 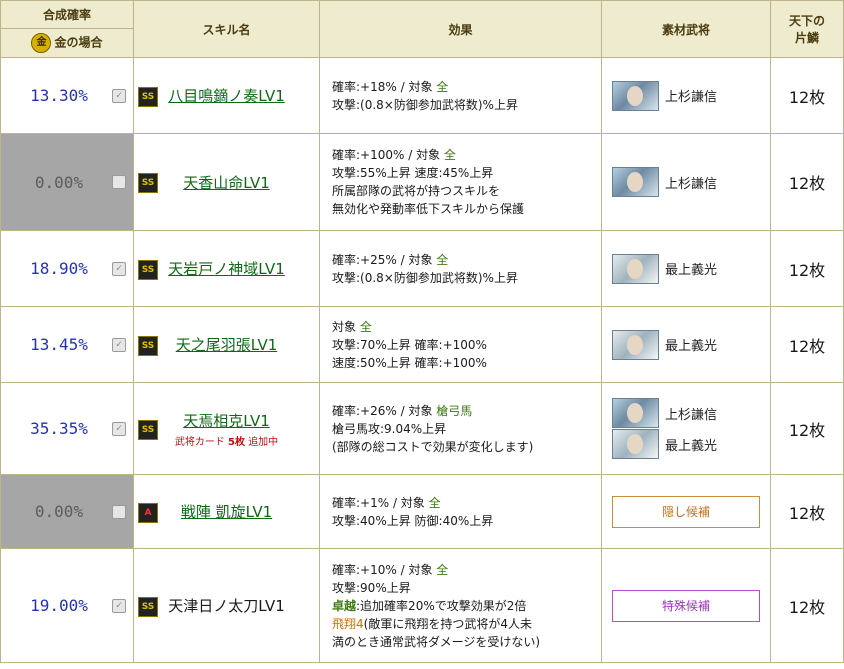 I want to click on rate-value: 35.35%, so click(x=59, y=428).